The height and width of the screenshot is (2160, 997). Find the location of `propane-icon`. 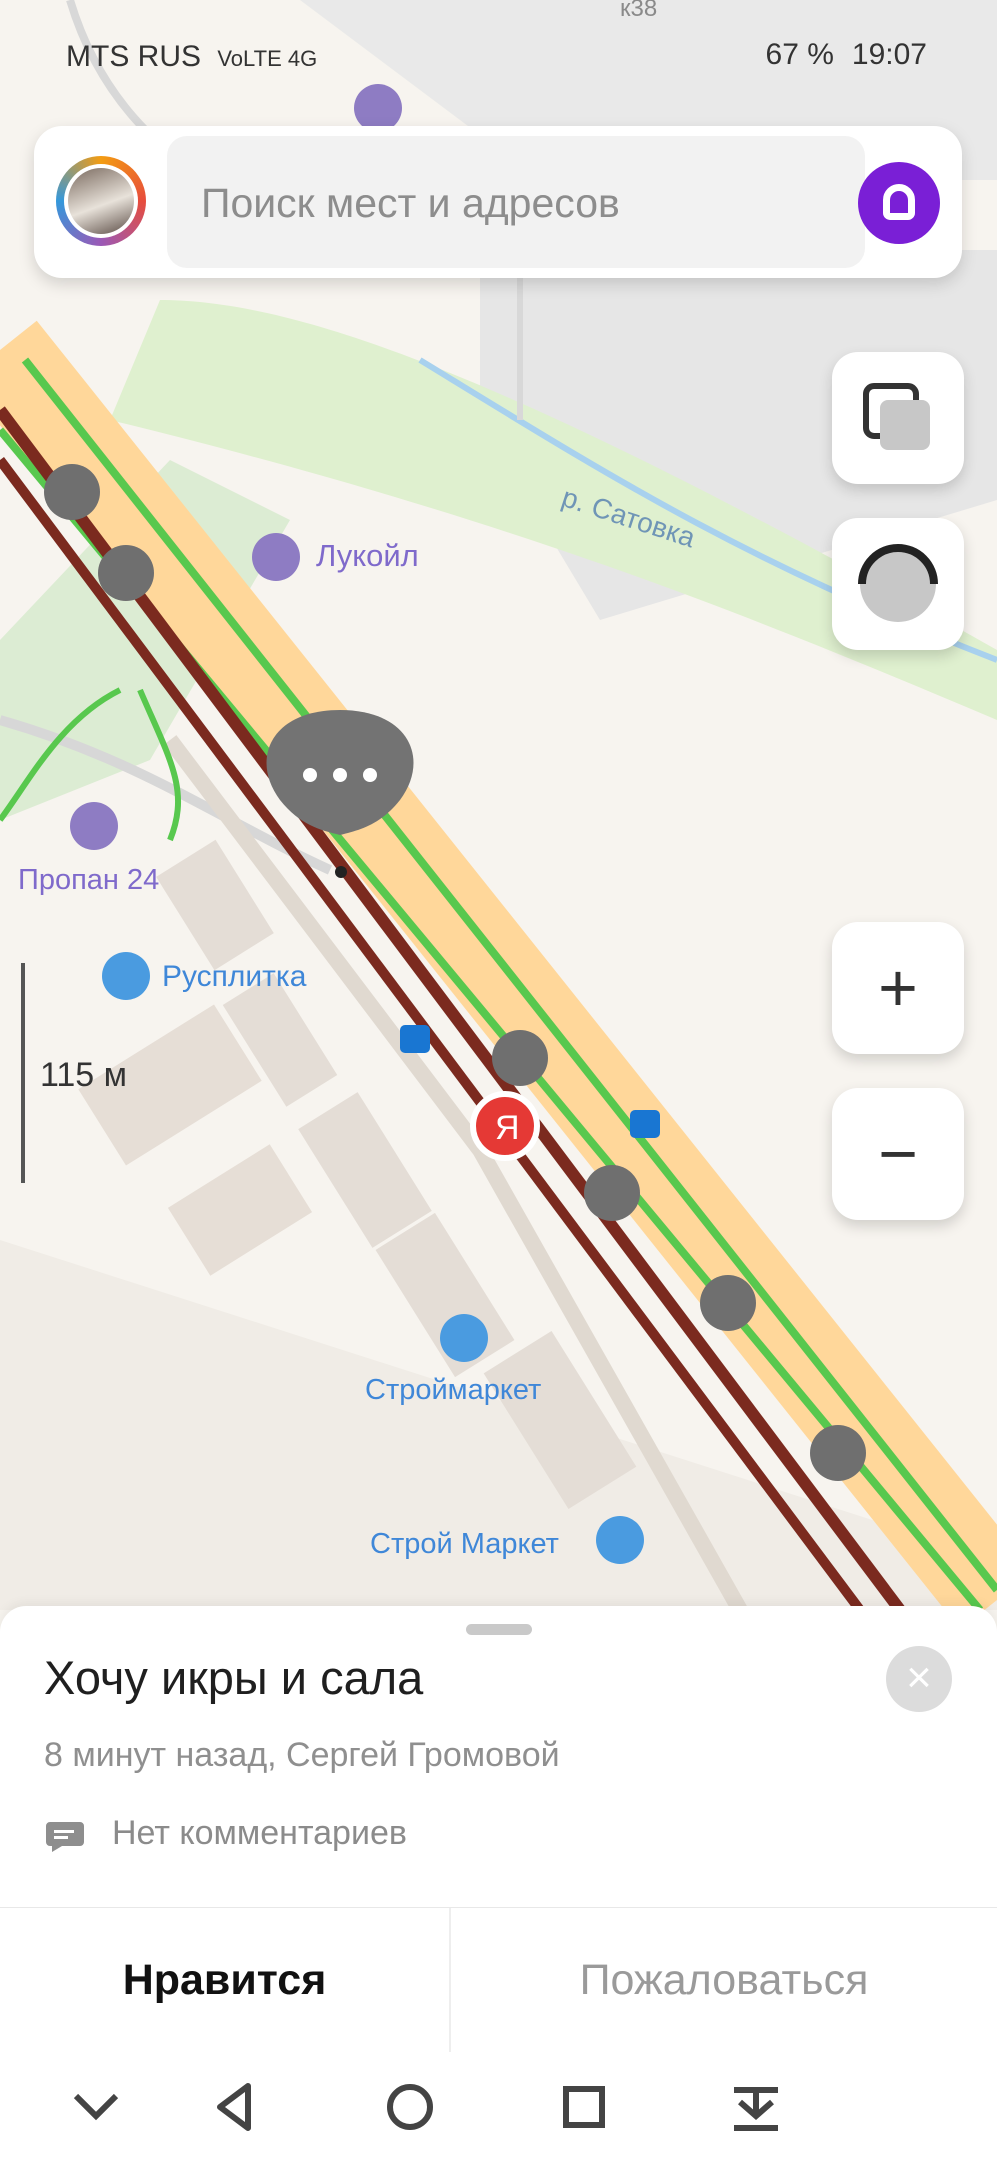

propane-icon is located at coordinates (94, 826).